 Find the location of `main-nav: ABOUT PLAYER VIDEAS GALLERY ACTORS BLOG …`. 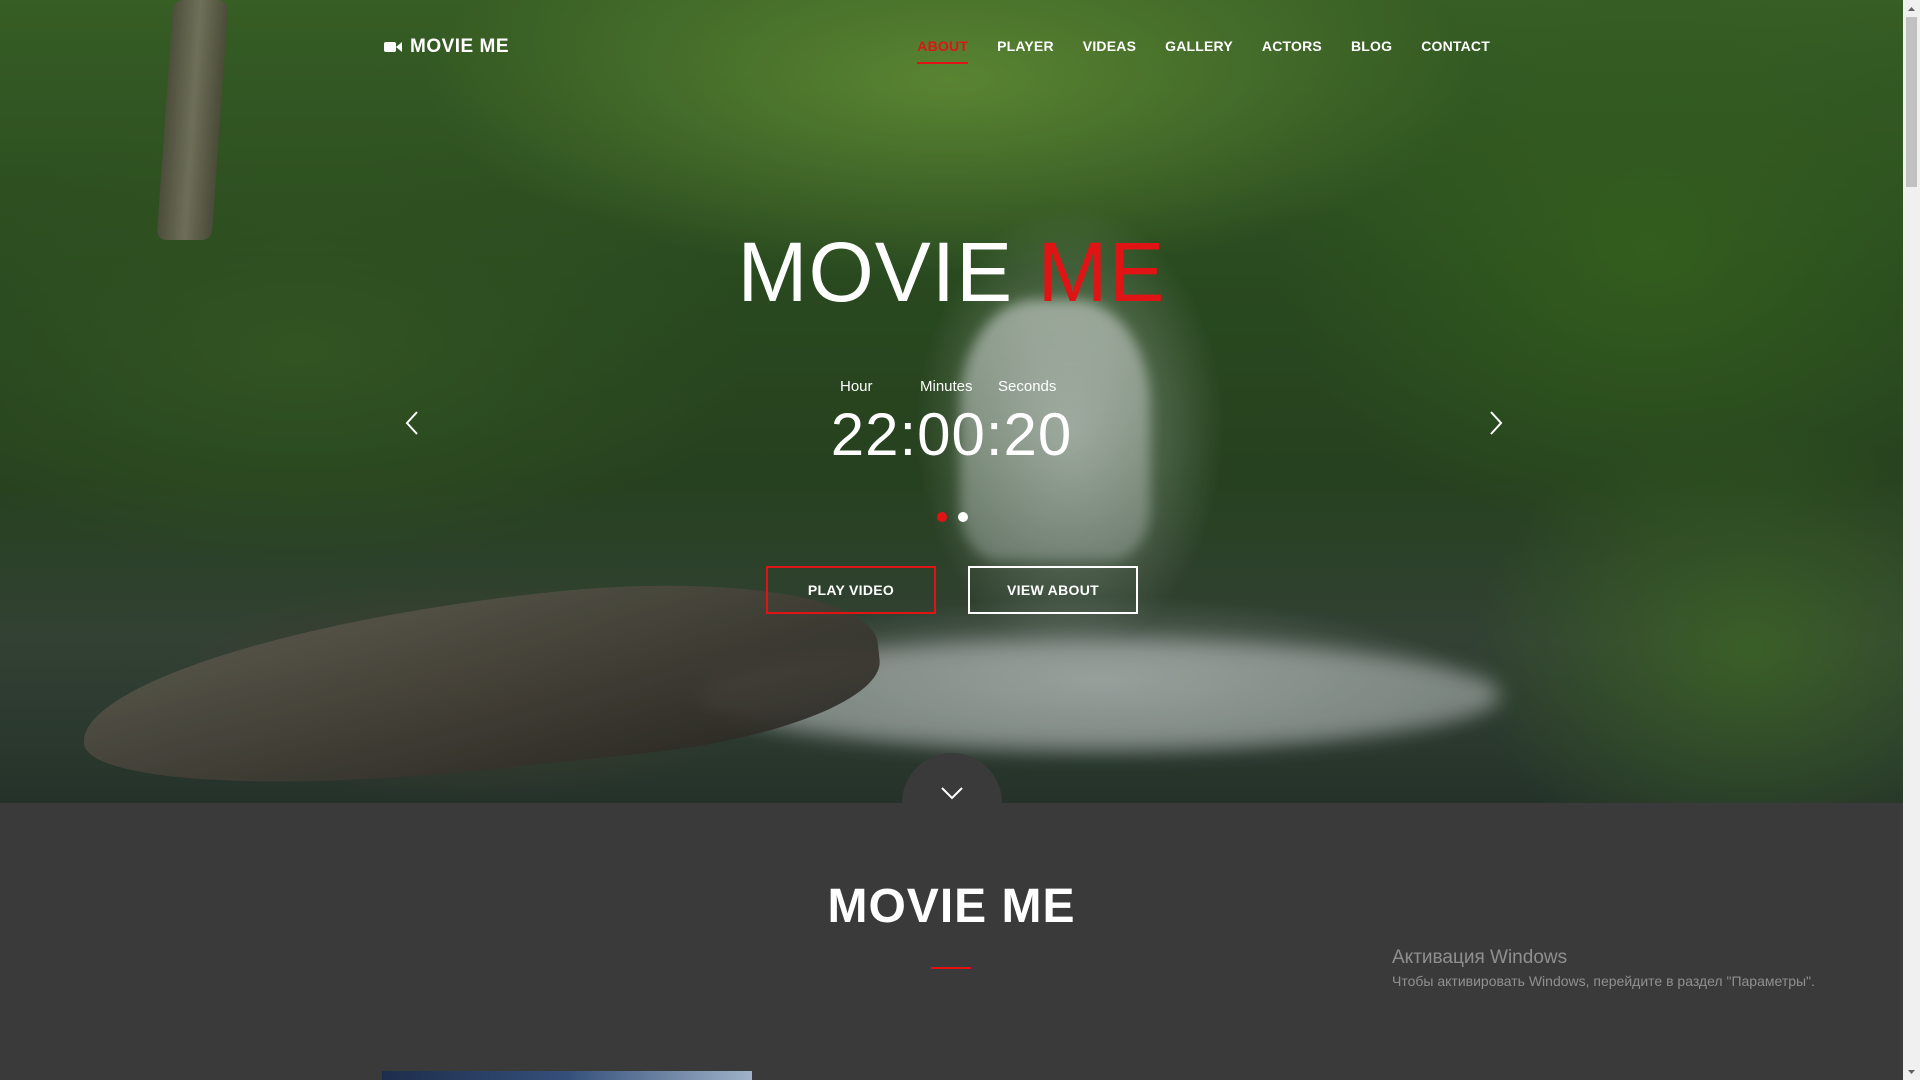

main-nav: ABOUT PLAYER VIDEAS GALLERY ACTORS BLOG … is located at coordinates (1189, 50).